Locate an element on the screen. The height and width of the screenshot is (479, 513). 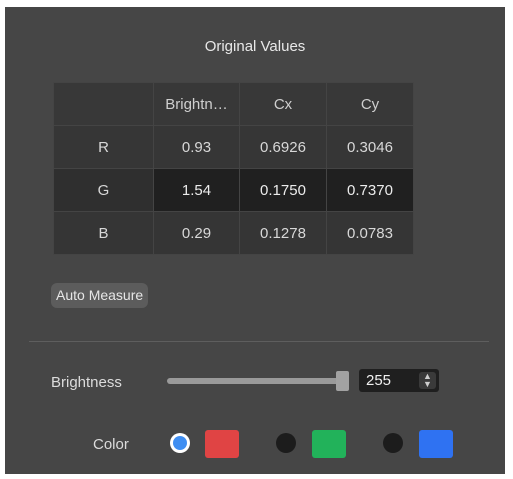
brightness-spinbox: 255 ▲ ▼ is located at coordinates (399, 380).